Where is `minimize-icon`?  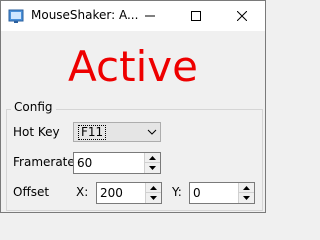
minimize-icon is located at coordinates (150, 16).